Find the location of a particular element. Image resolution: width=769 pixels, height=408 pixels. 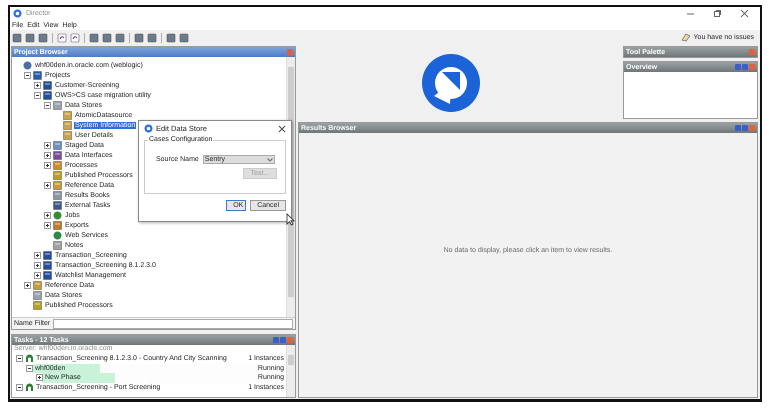

name-filter-field is located at coordinates (173, 323).